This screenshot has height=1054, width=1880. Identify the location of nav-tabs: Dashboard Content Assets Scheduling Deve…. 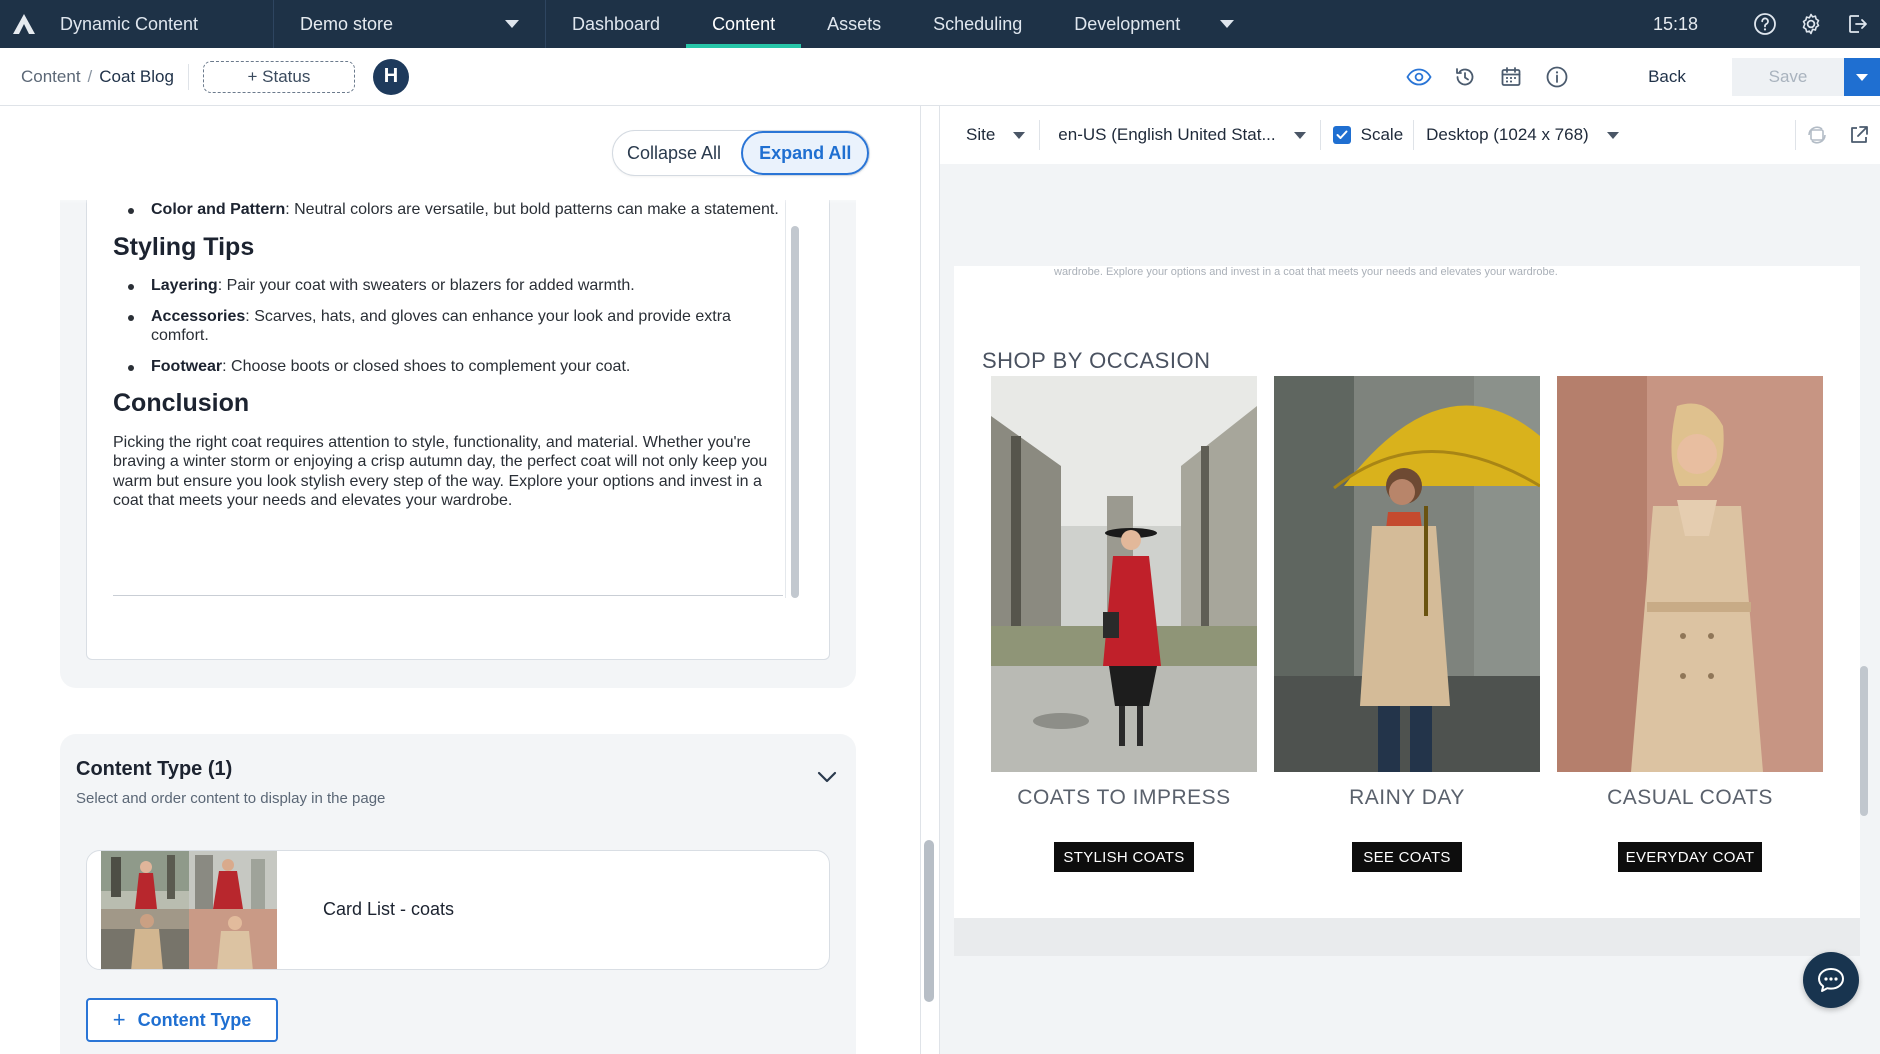
(897, 24).